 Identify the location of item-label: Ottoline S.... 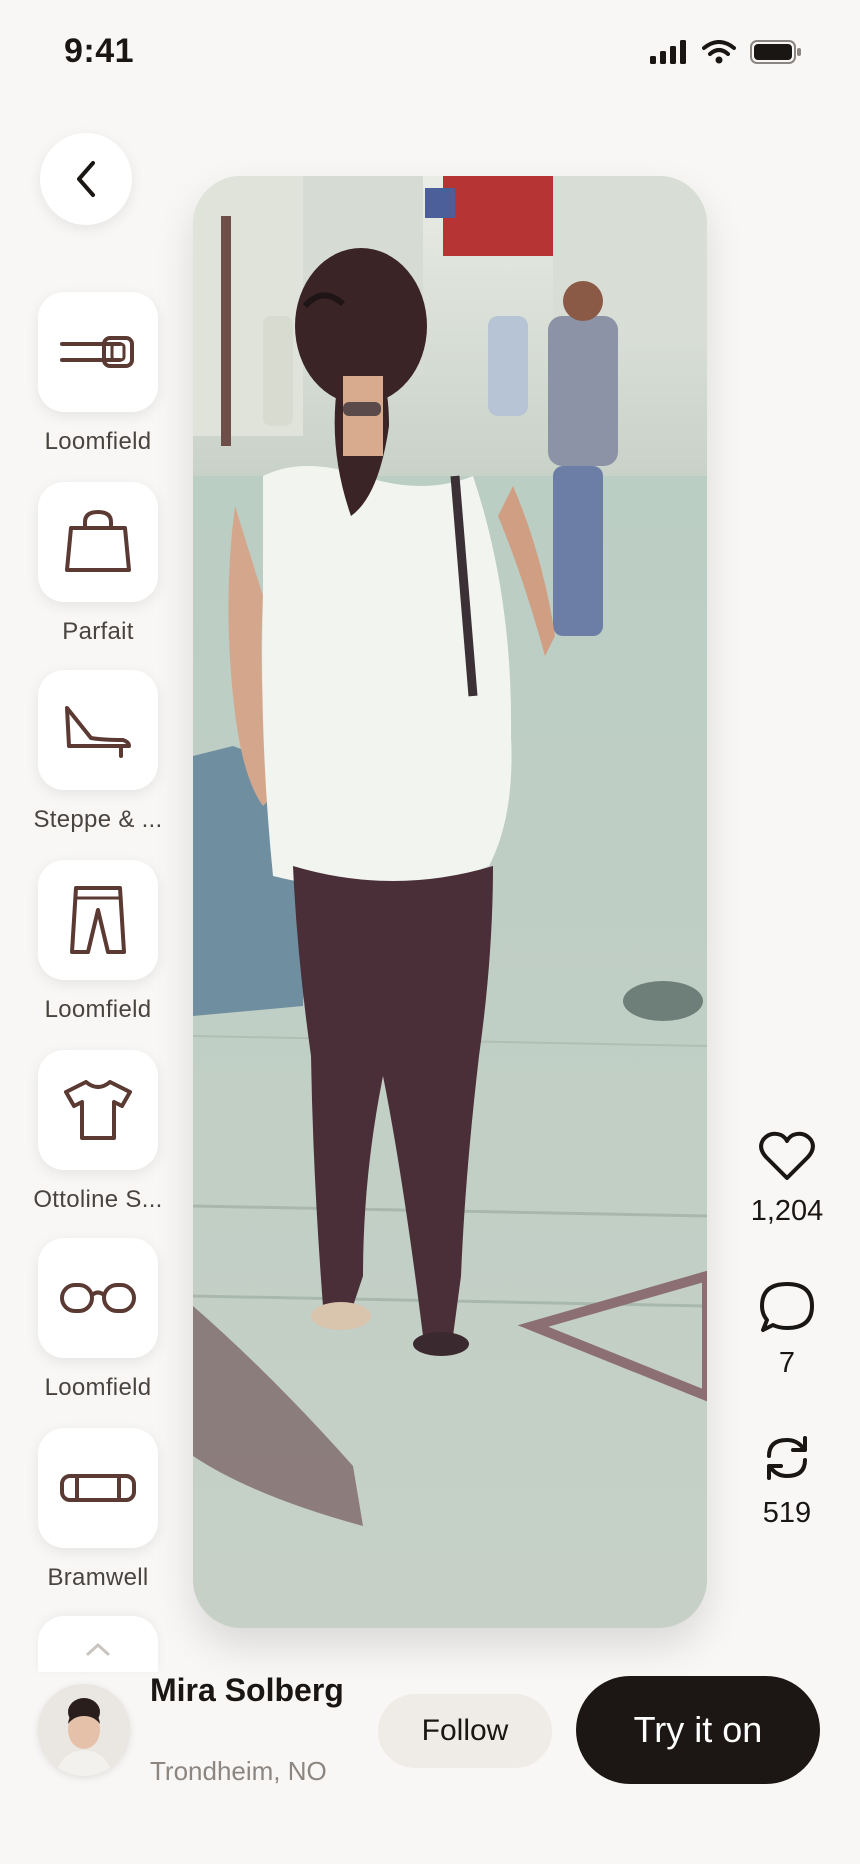
(98, 1199).